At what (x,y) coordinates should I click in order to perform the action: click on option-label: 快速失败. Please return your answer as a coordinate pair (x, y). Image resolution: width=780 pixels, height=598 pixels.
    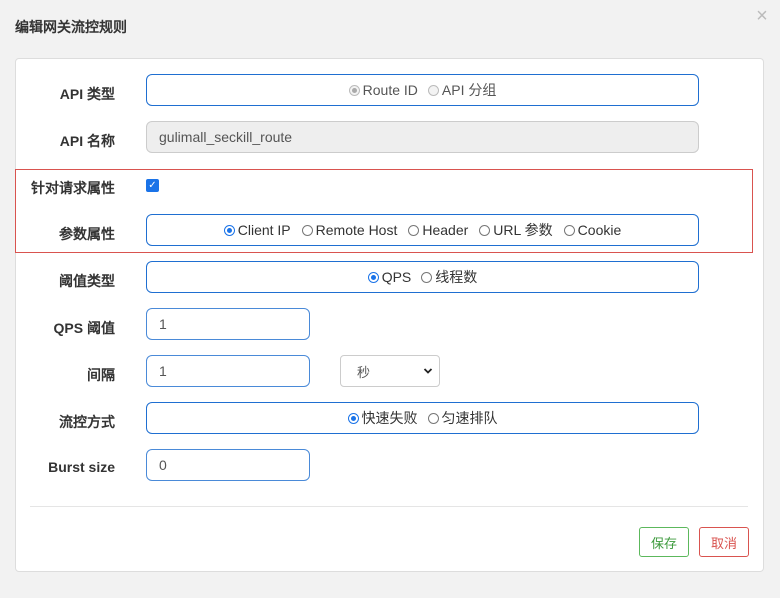
    Looking at the image, I should click on (389, 418).